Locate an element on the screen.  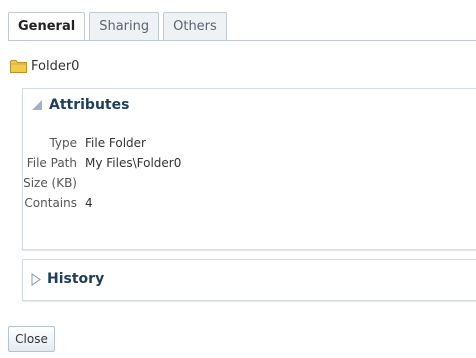
attribute-value: My Files\Folder0 is located at coordinates (133, 163).